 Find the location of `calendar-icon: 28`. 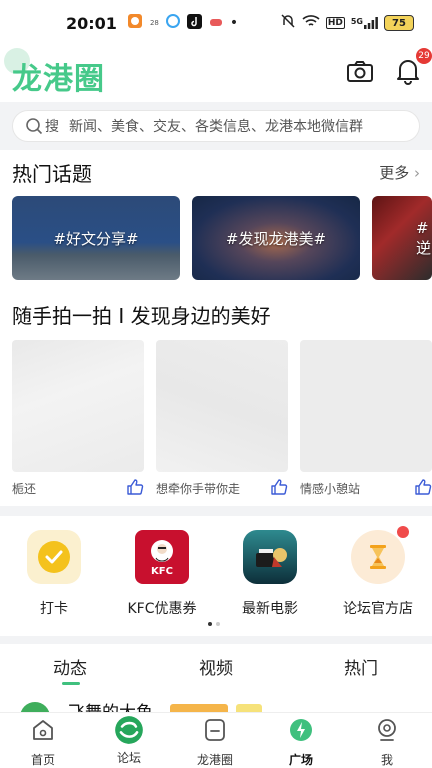

calendar-icon: 28 is located at coordinates (154, 23).